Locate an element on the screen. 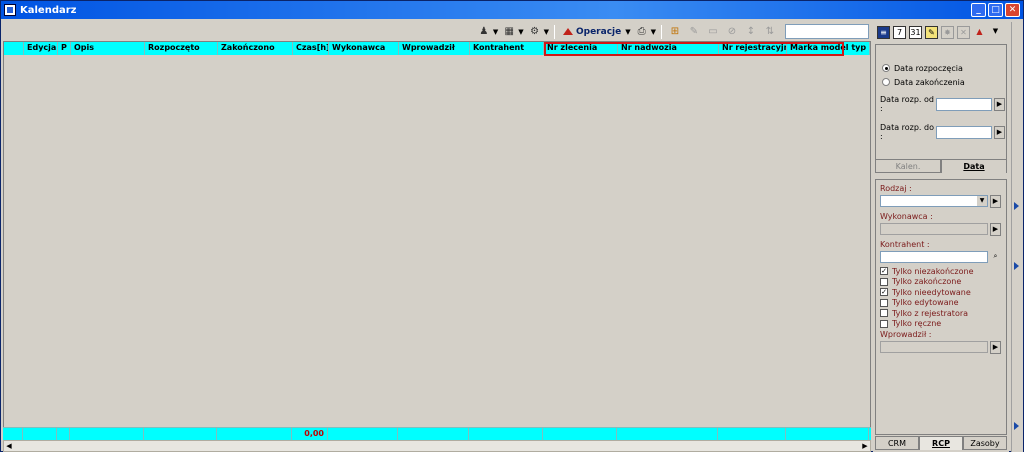  wprowadzil-row: ▶ is located at coordinates (943, 347).